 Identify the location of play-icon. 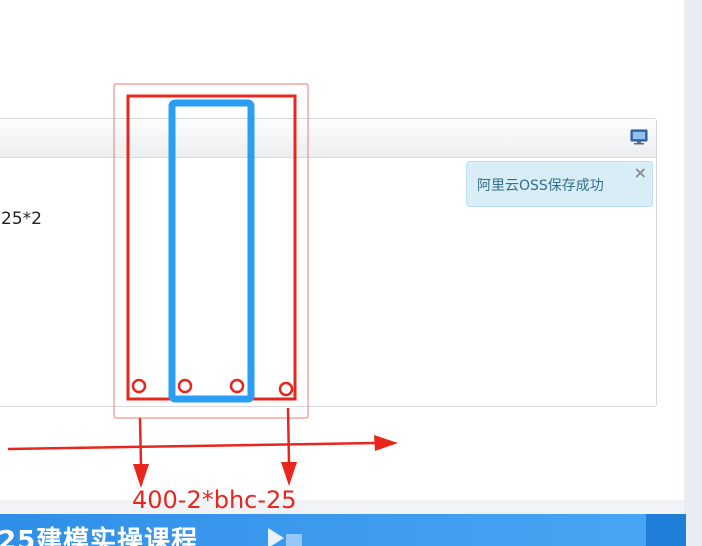
(285, 537).